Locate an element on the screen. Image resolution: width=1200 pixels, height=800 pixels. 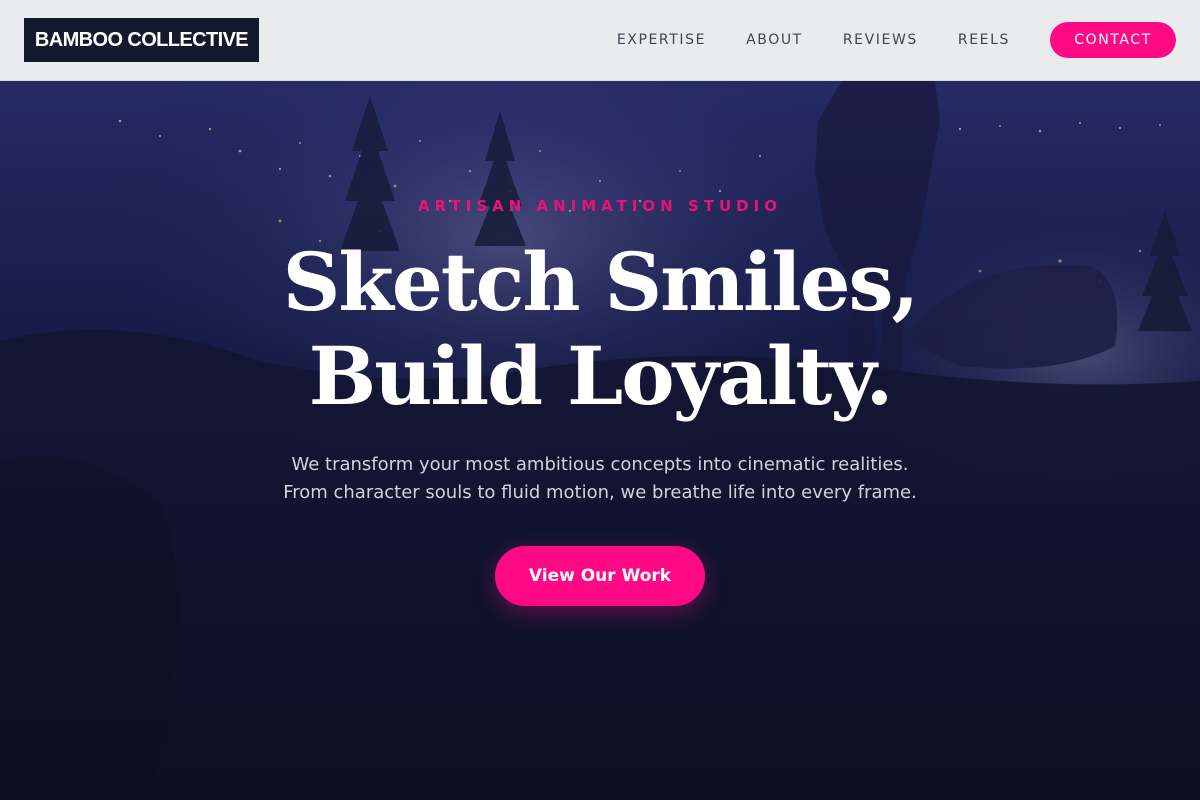
hero-headline-line2: Build Loyalty. is located at coordinates (601, 376).